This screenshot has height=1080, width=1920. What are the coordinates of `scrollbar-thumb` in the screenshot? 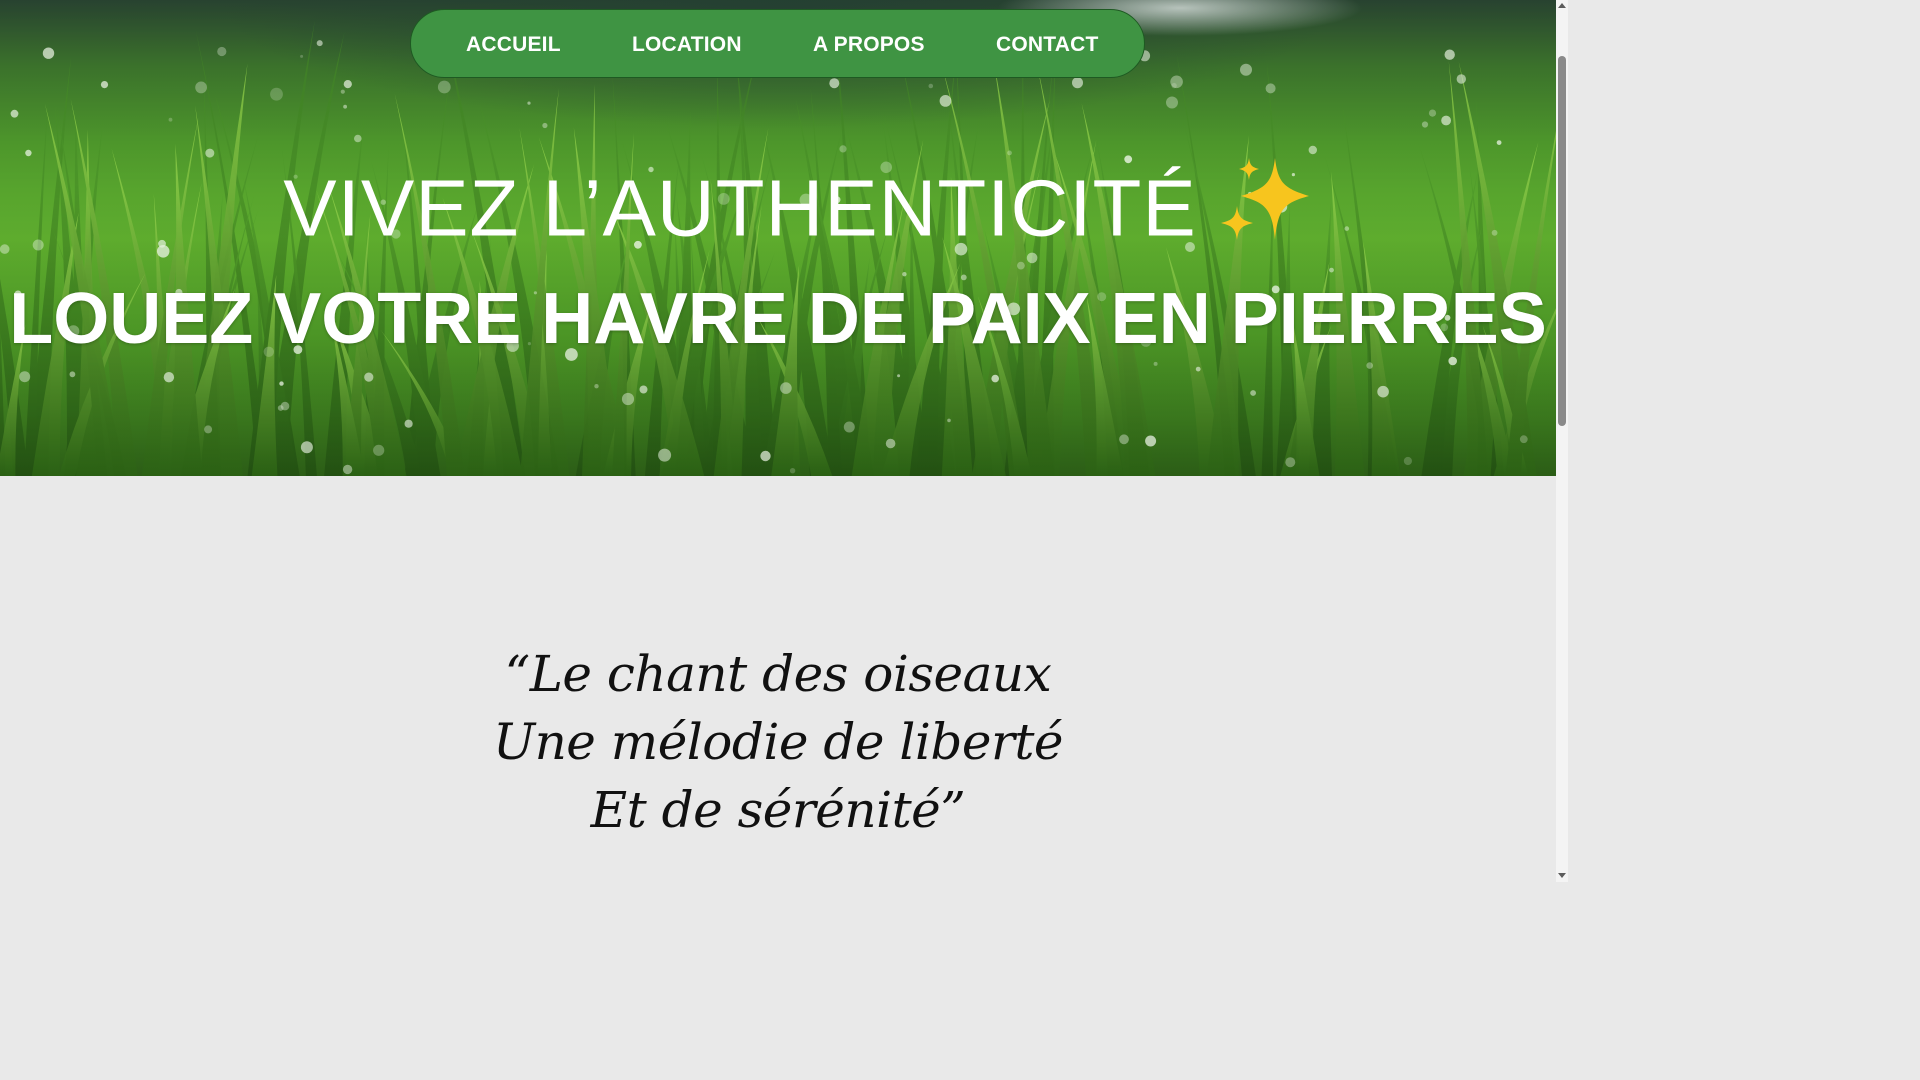 It's located at (1562, 241).